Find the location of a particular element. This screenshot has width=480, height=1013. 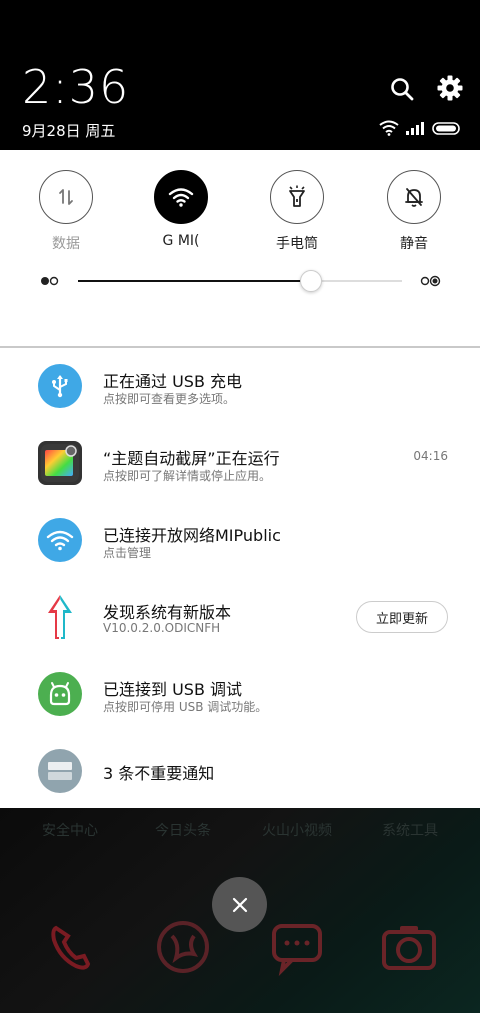

notification-time: 04:16 is located at coordinates (430, 456).